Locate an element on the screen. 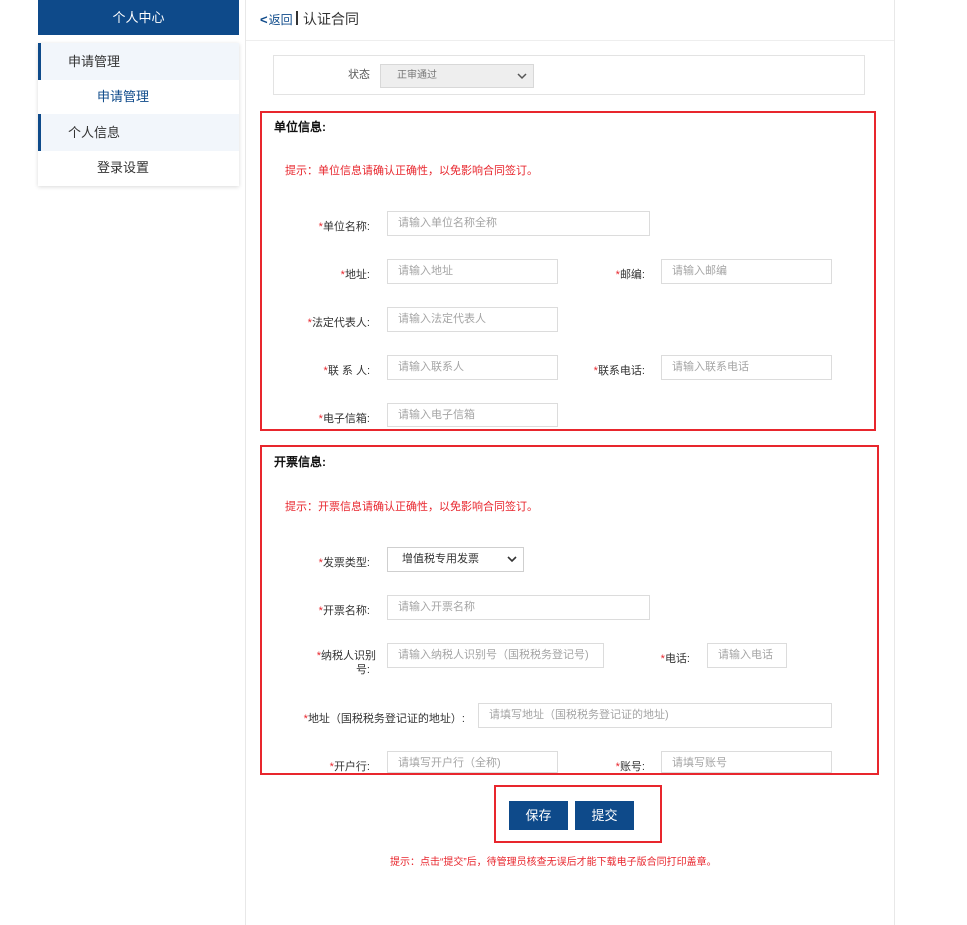 This screenshot has height=925, width=967. contact-label: *联 系 人: is located at coordinates (346, 371).